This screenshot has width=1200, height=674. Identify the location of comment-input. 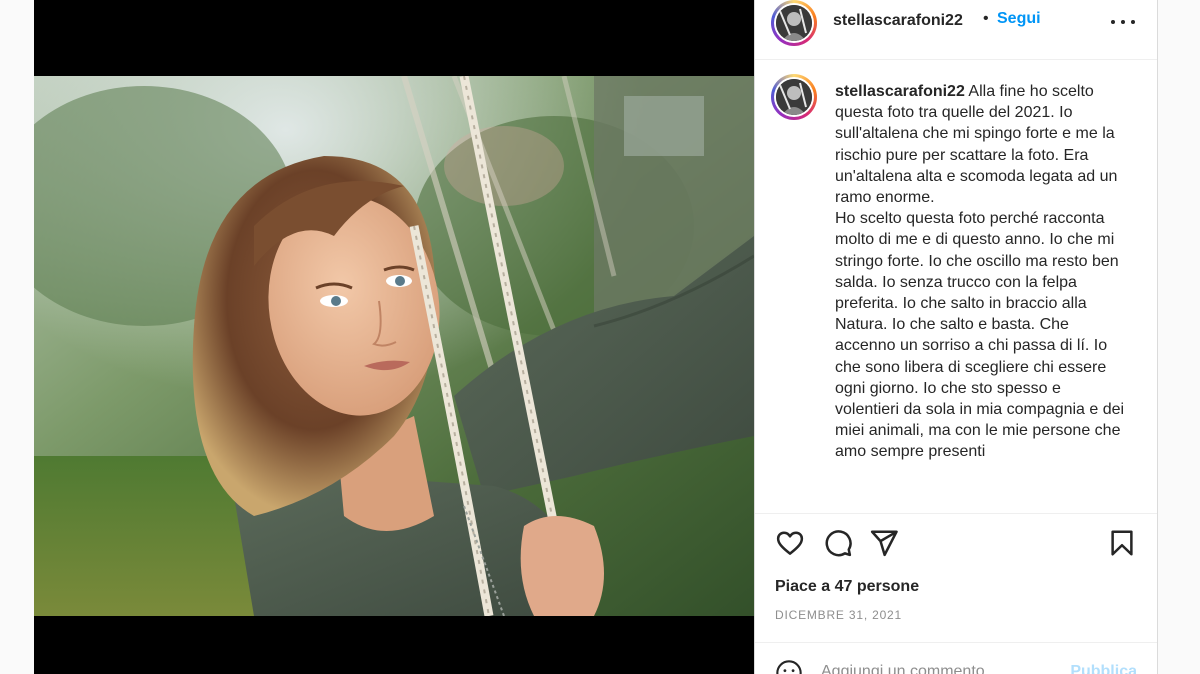
(936, 668).